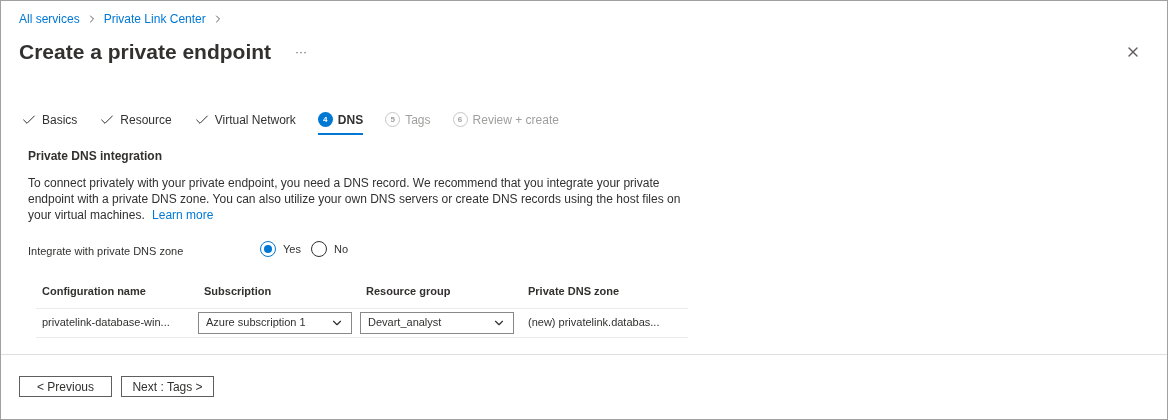  Describe the element at coordinates (167, 386) in the screenshot. I see `wizard-button: Next : Tags >` at that location.